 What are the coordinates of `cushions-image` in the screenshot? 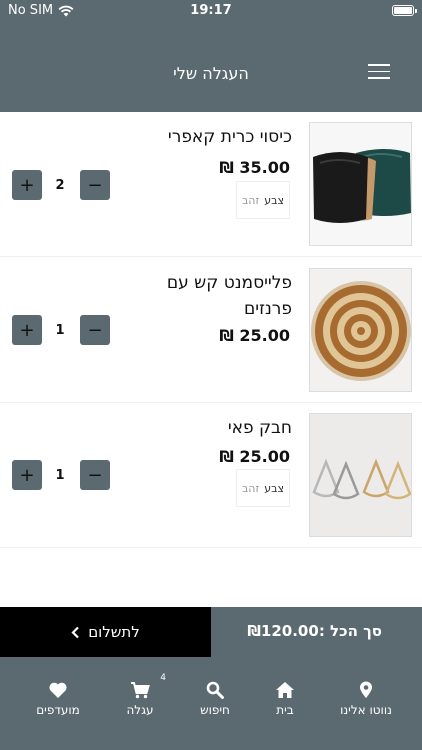 It's located at (360, 184).